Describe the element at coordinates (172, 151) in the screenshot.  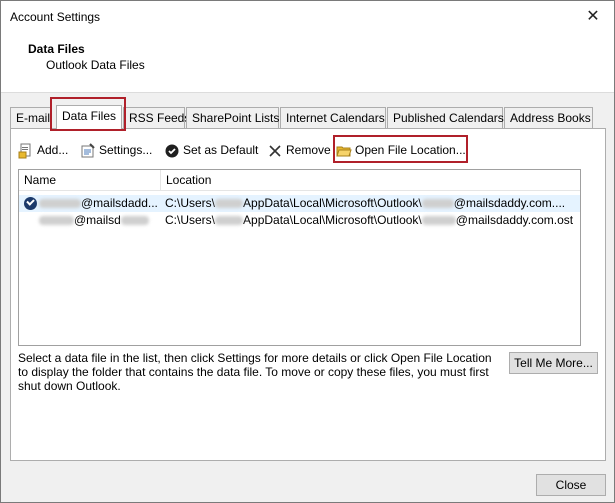
I see `checkmark-circle-icon` at that location.